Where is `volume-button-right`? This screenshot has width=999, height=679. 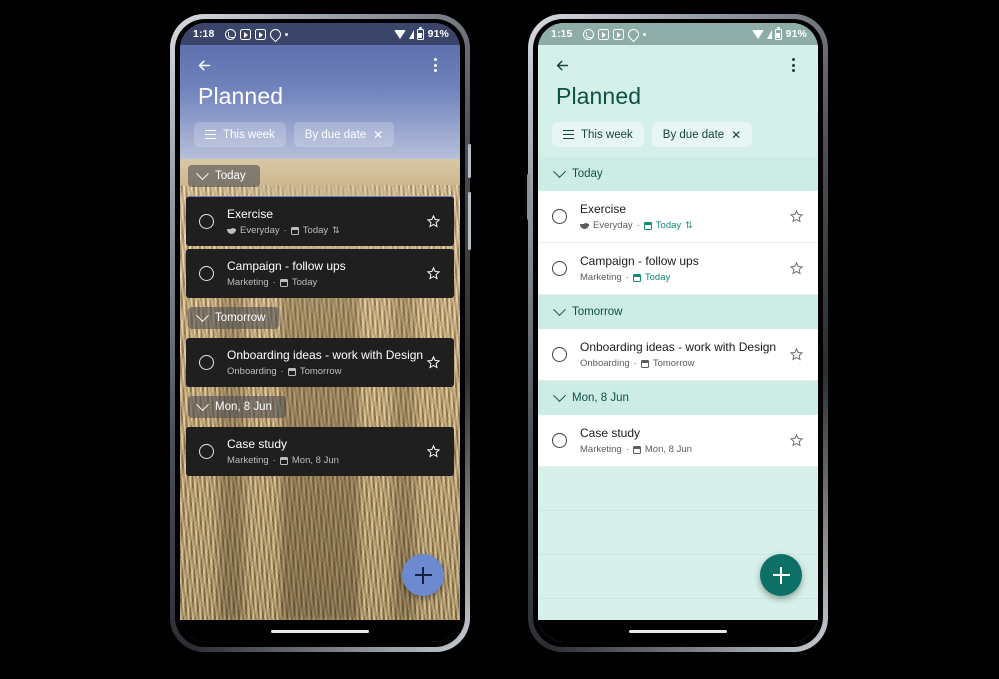 volume-button-right is located at coordinates (528, 197).